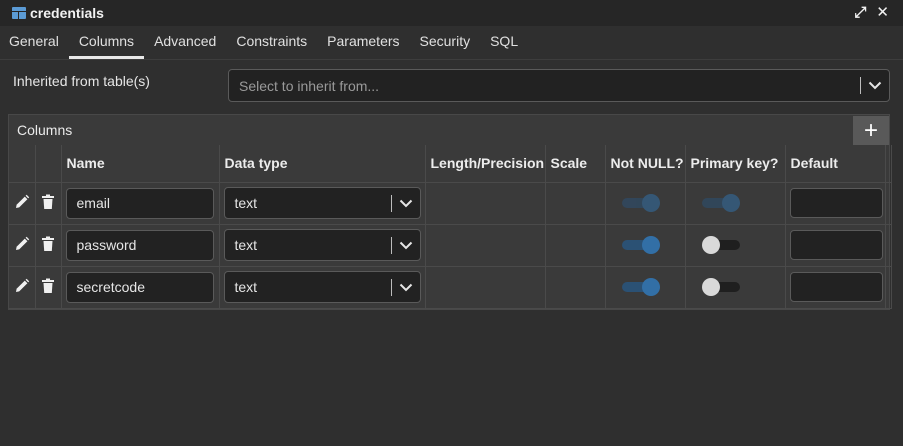 This screenshot has height=446, width=903. Describe the element at coordinates (67, 13) in the screenshot. I see `window-title: credentials` at that location.